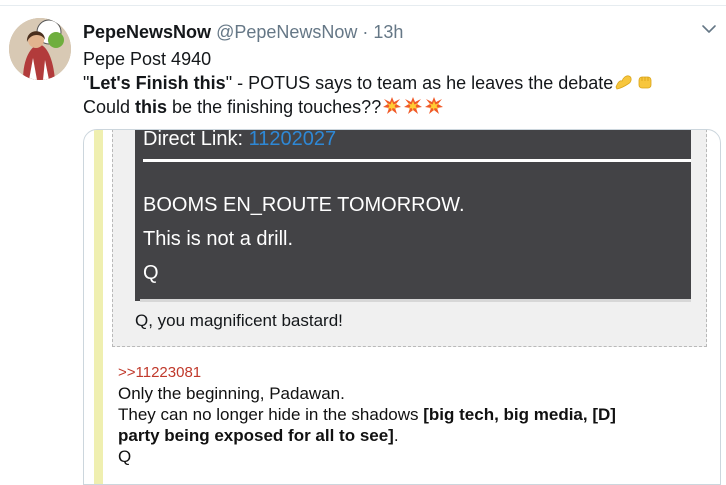 Image resolution: width=726 pixels, height=485 pixels. Describe the element at coordinates (147, 59) in the screenshot. I see `tweet-line-1: Pepe Post 4940` at that location.